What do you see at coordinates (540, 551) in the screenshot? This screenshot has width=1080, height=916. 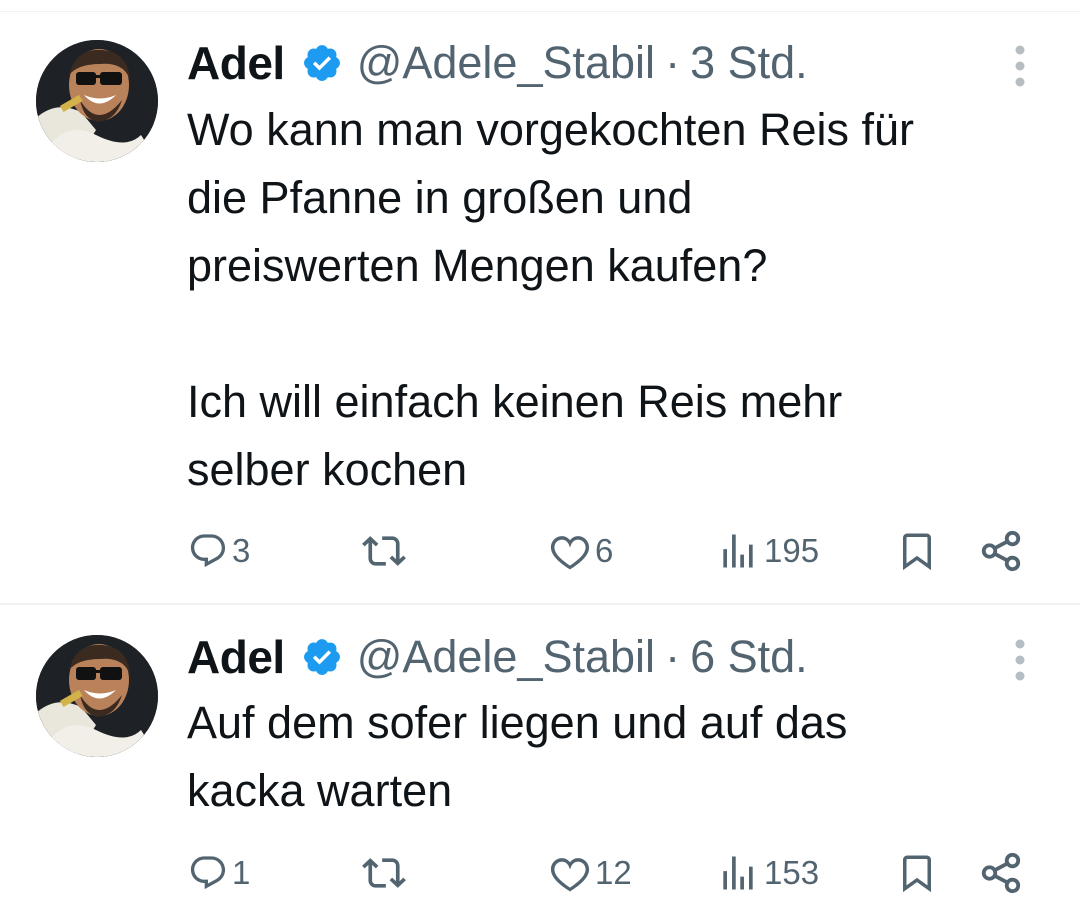 I see `action-bar: 3 6 195` at bounding box center [540, 551].